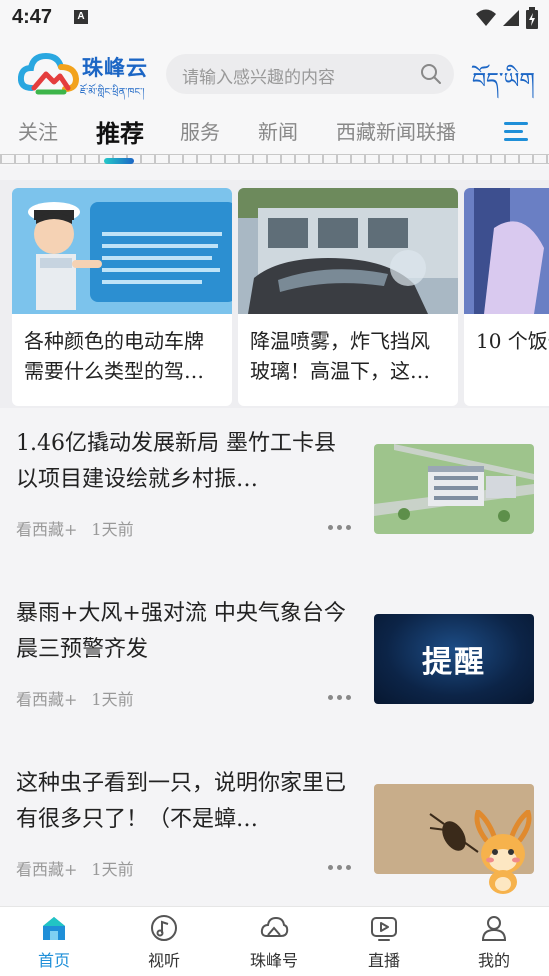  What do you see at coordinates (494, 942) in the screenshot?
I see `nav-mine: 我的` at bounding box center [494, 942].